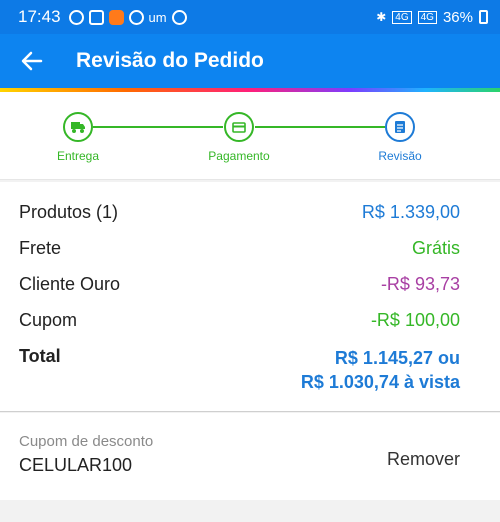 The height and width of the screenshot is (522, 500). Describe the element at coordinates (381, 17) in the screenshot. I see `bluetooth-icon: ✱` at that location.